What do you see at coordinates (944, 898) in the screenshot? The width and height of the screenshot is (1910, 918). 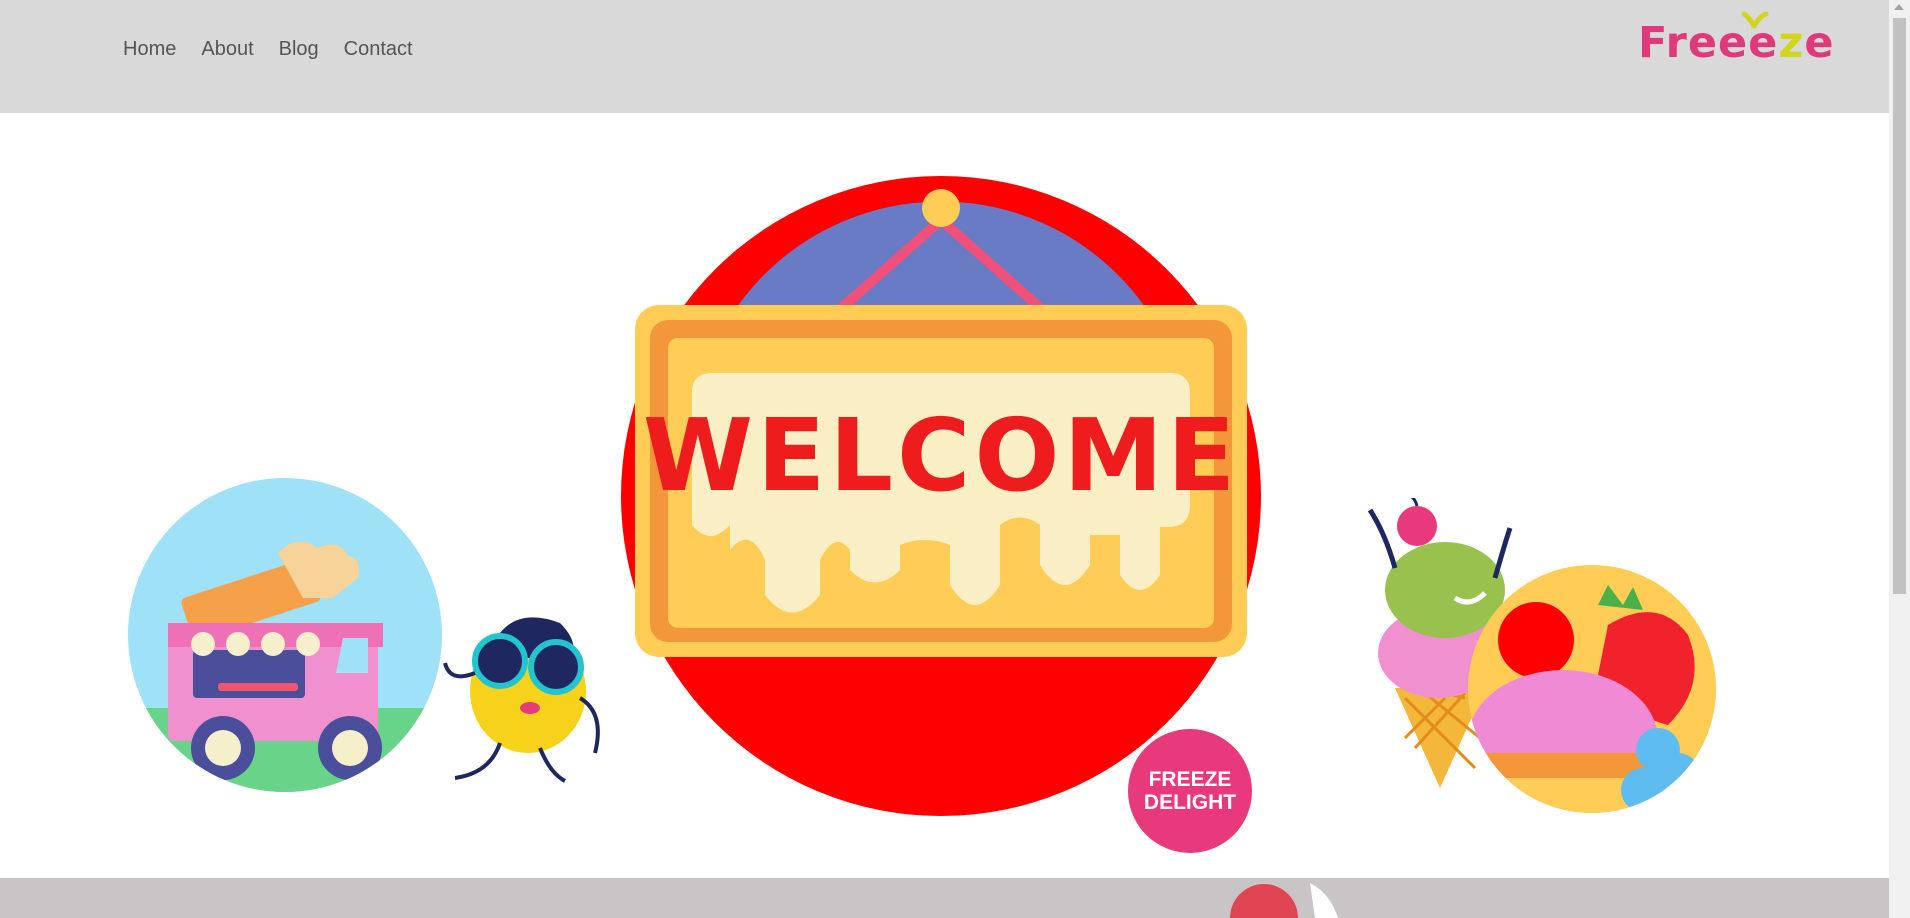 I see `footer-bar` at bounding box center [944, 898].